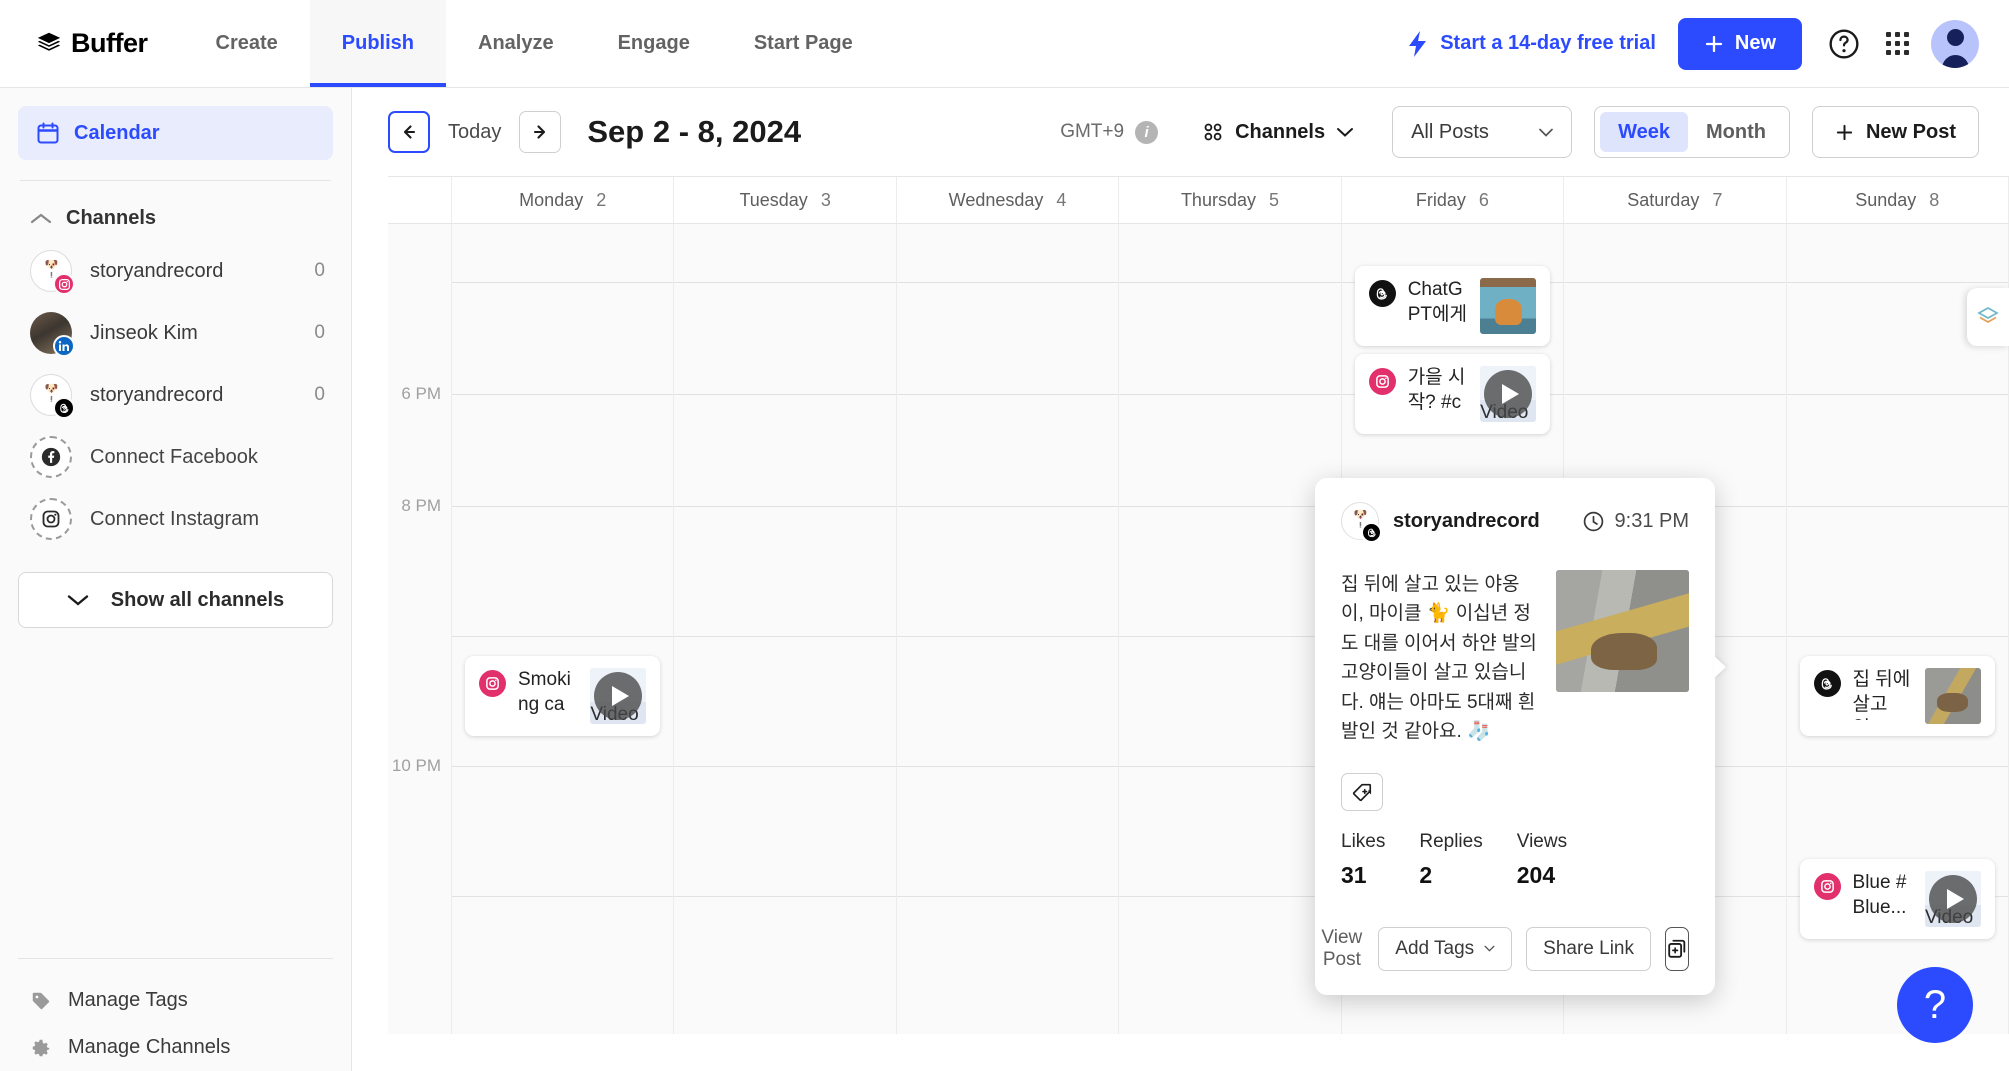 The width and height of the screenshot is (2009, 1071). I want to click on sidebar-item-manage-channels: Manage Channels, so click(175, 1047).